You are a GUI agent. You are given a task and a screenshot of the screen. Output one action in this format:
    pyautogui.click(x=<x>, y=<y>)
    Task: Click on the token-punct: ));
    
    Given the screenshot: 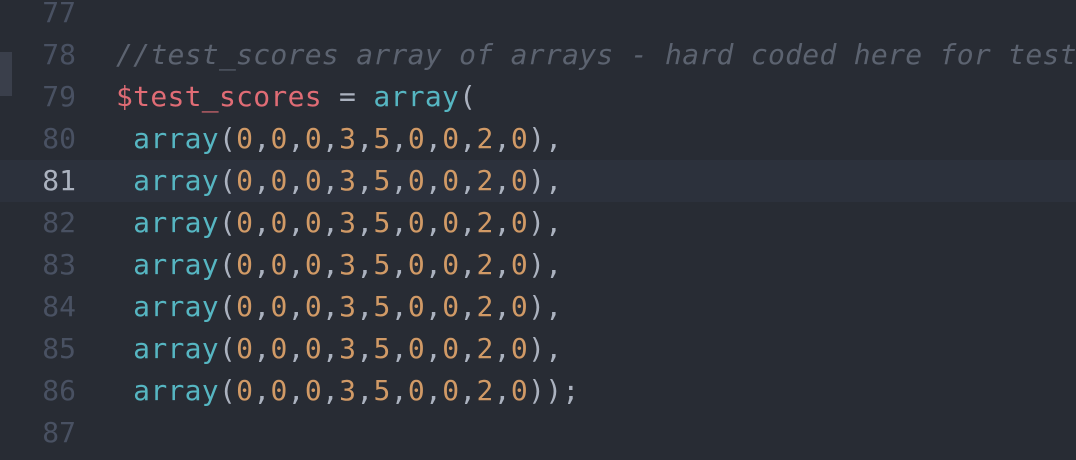 What is the action you would take?
    pyautogui.click(x=554, y=390)
    